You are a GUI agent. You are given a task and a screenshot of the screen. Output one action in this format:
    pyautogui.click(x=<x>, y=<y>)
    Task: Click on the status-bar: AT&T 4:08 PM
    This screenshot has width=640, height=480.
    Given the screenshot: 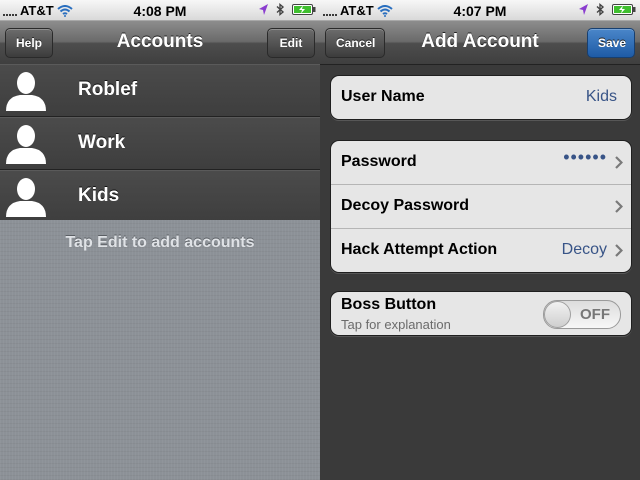 What is the action you would take?
    pyautogui.click(x=160, y=10)
    